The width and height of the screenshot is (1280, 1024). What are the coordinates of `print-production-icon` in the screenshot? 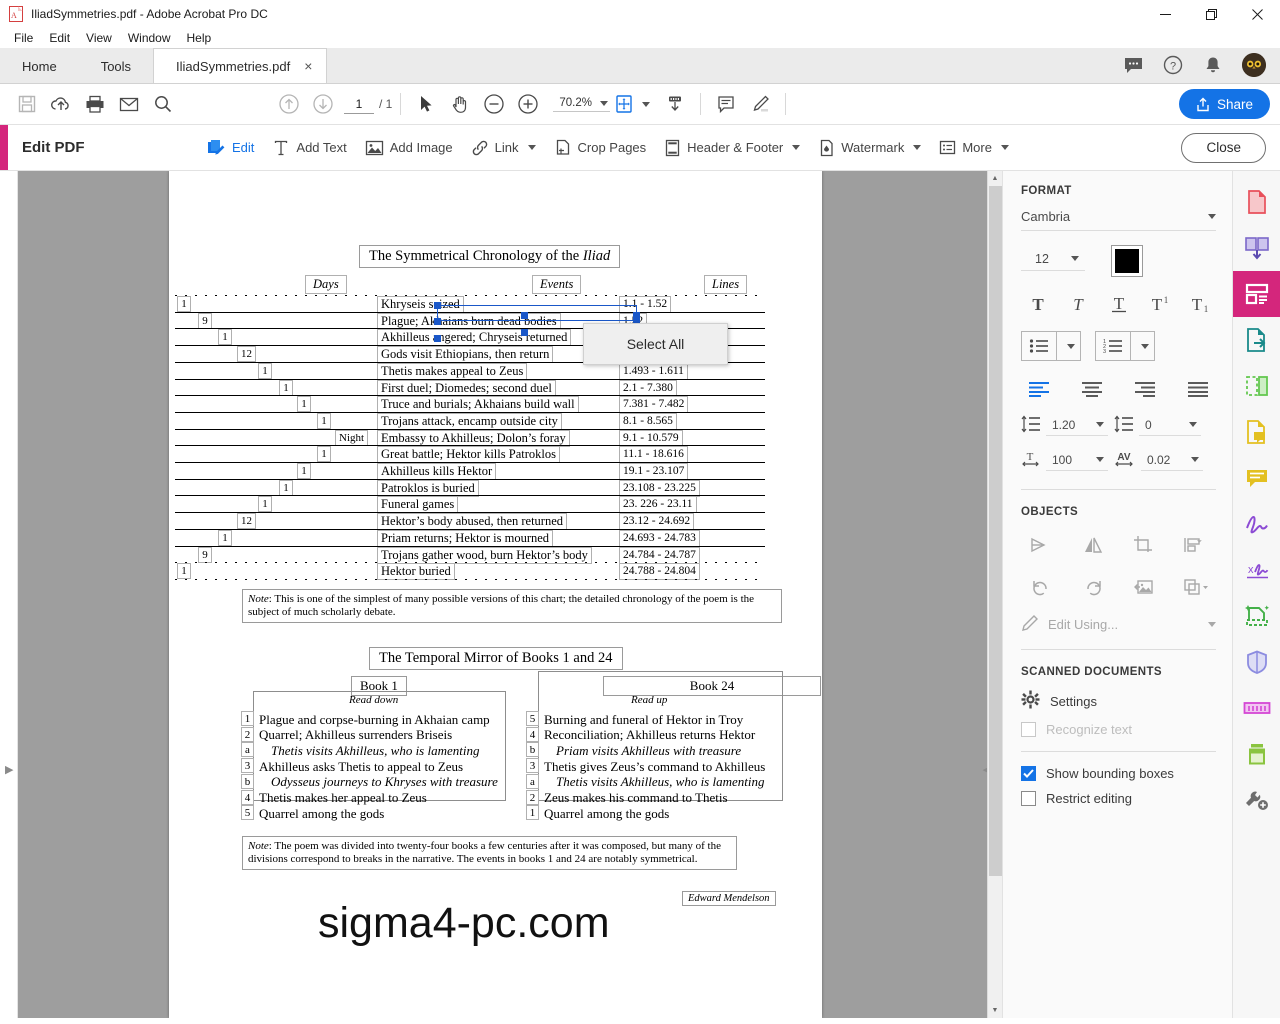 It's located at (1256, 754).